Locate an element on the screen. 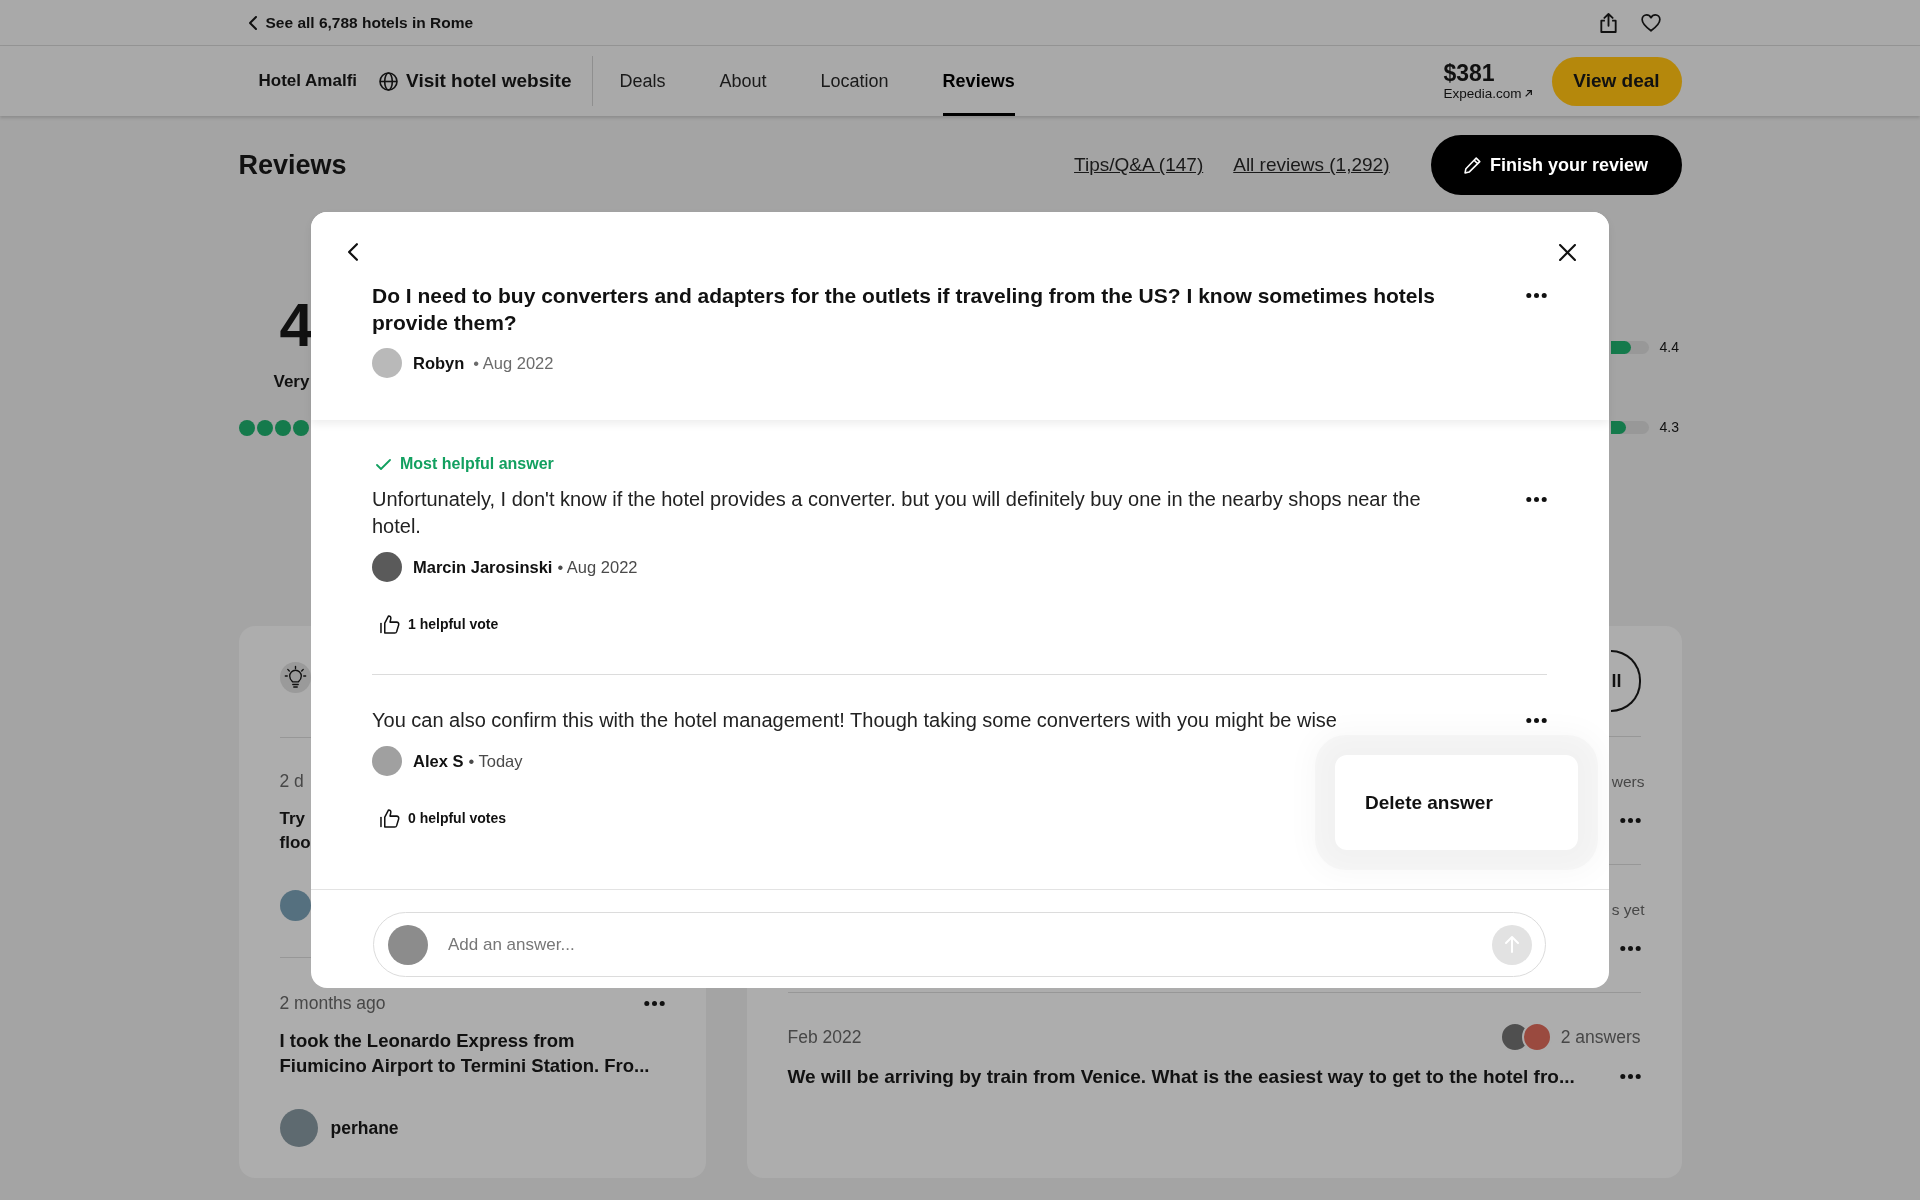  share-icon is located at coordinates (1608, 22).